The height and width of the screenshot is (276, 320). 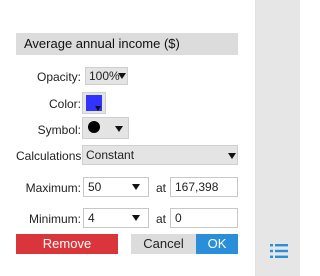 What do you see at coordinates (116, 218) in the screenshot?
I see `minimum-select: 4` at bounding box center [116, 218].